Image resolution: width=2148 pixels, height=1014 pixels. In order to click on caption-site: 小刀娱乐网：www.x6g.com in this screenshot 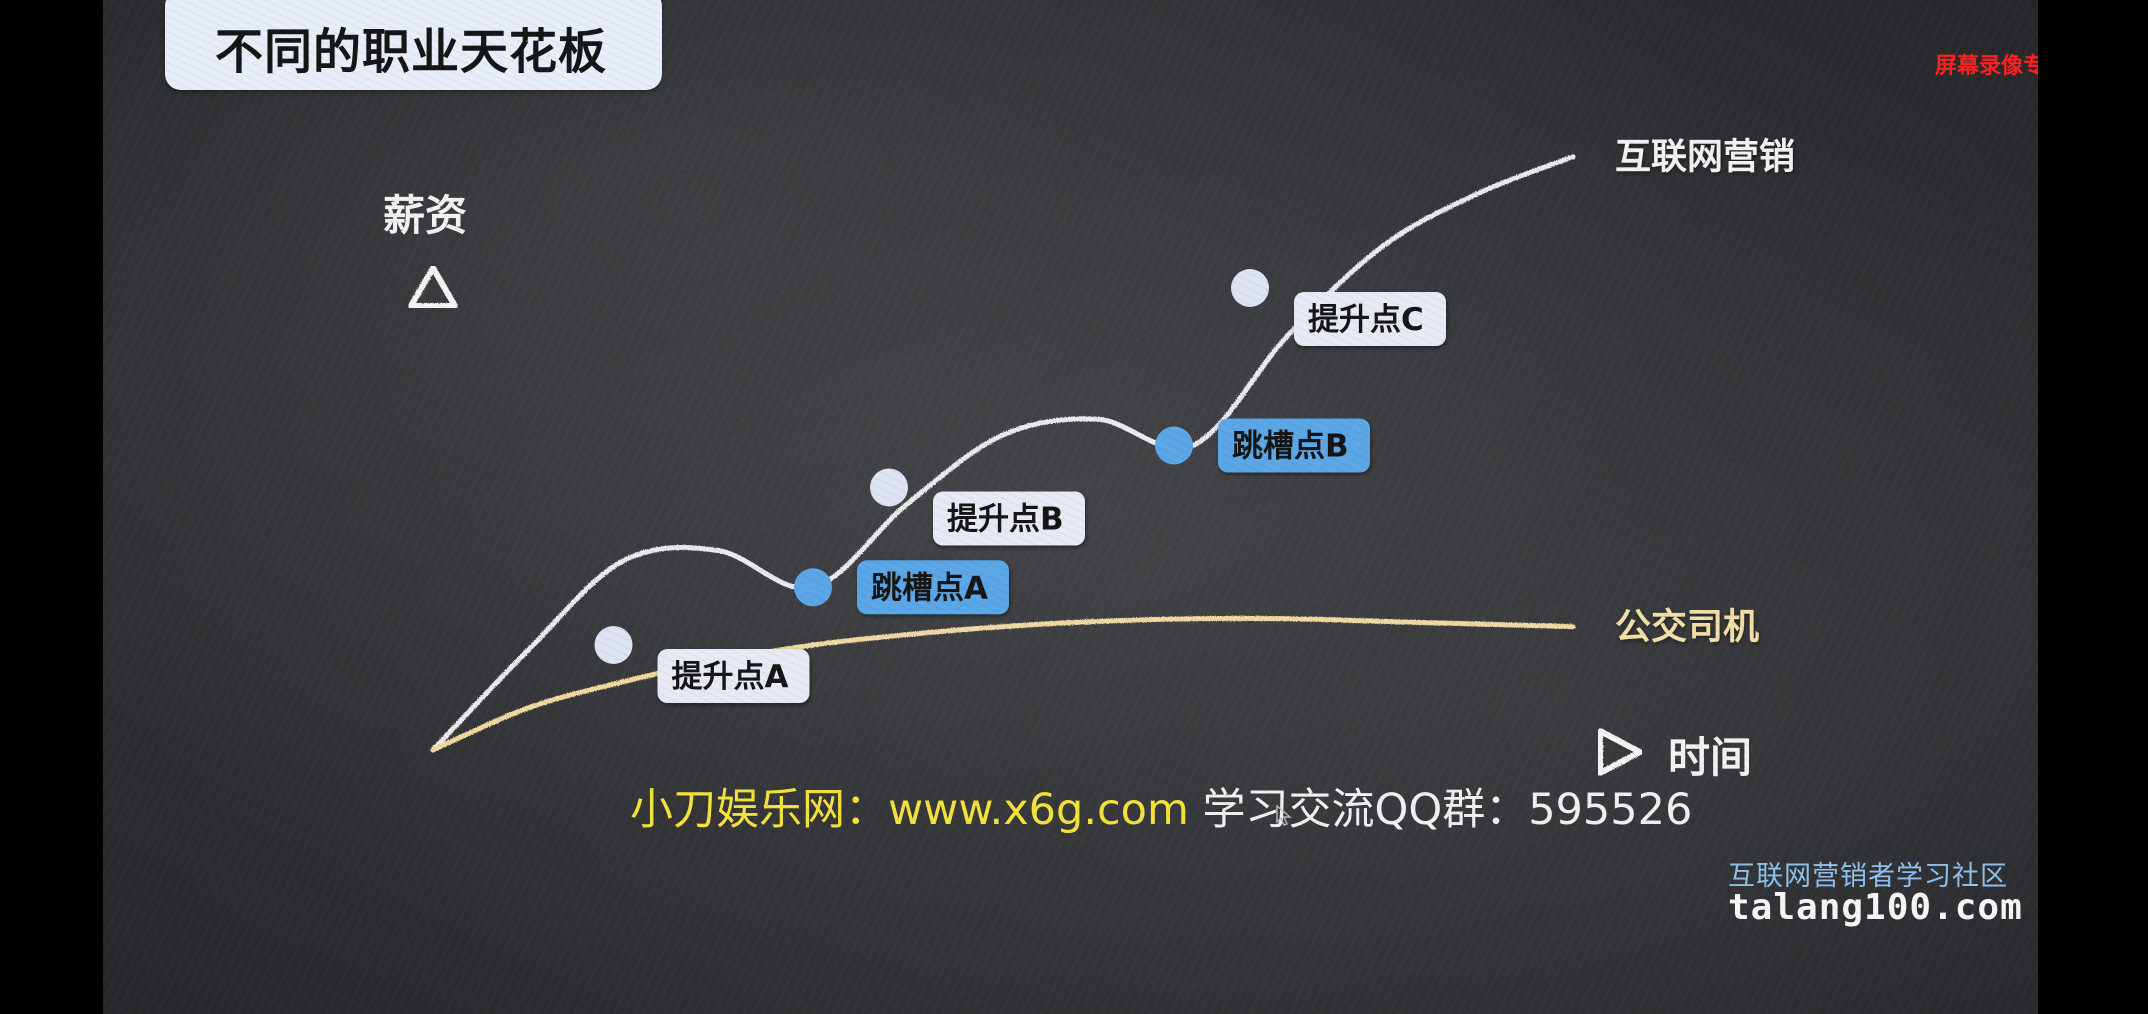, I will do `click(909, 810)`.